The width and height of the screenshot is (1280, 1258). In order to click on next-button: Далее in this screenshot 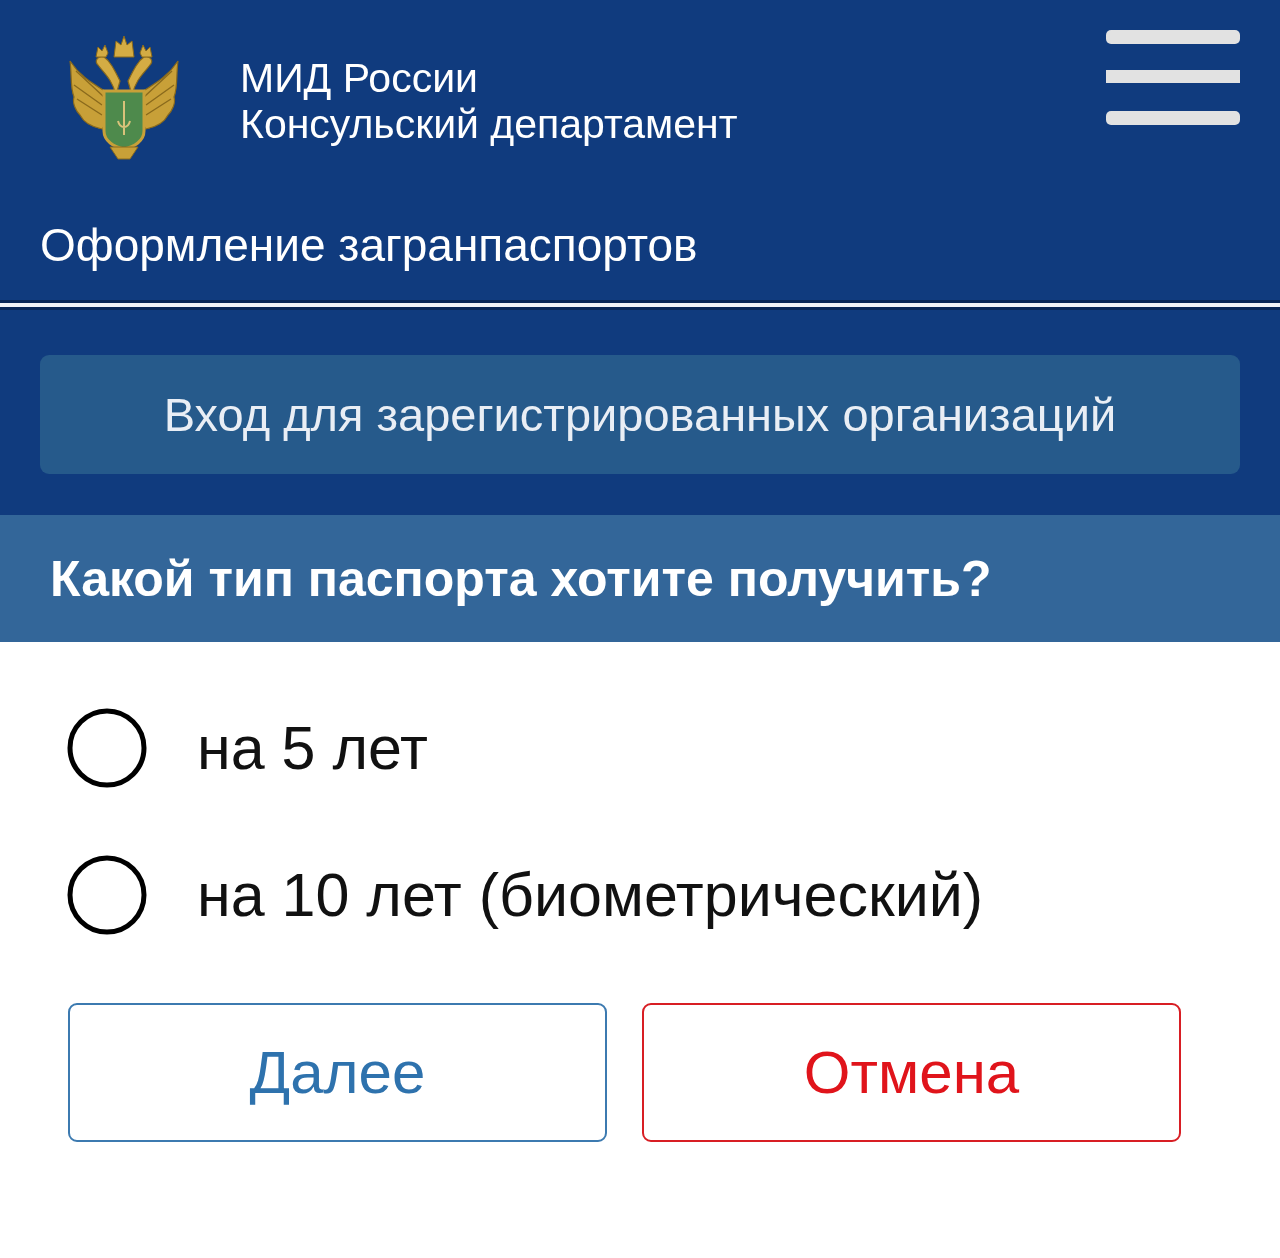, I will do `click(337, 1072)`.